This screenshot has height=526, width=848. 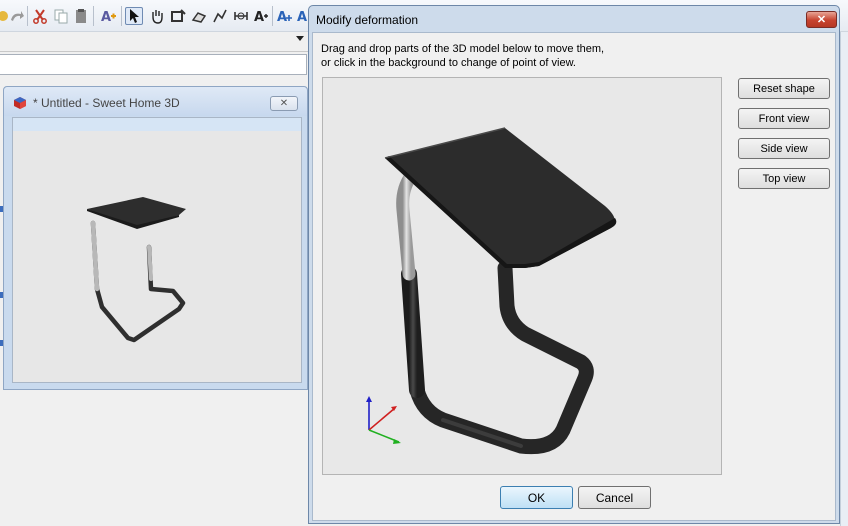 I want to click on view-header-band, so click(x=157, y=124).